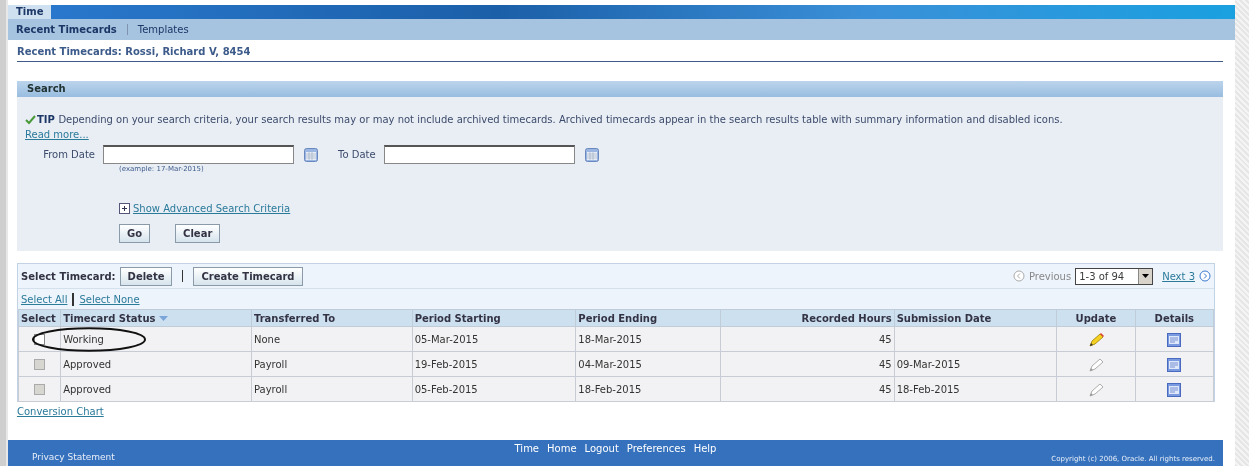  What do you see at coordinates (494, 339) in the screenshot?
I see `table-cell: 05-Mar-2015` at bounding box center [494, 339].